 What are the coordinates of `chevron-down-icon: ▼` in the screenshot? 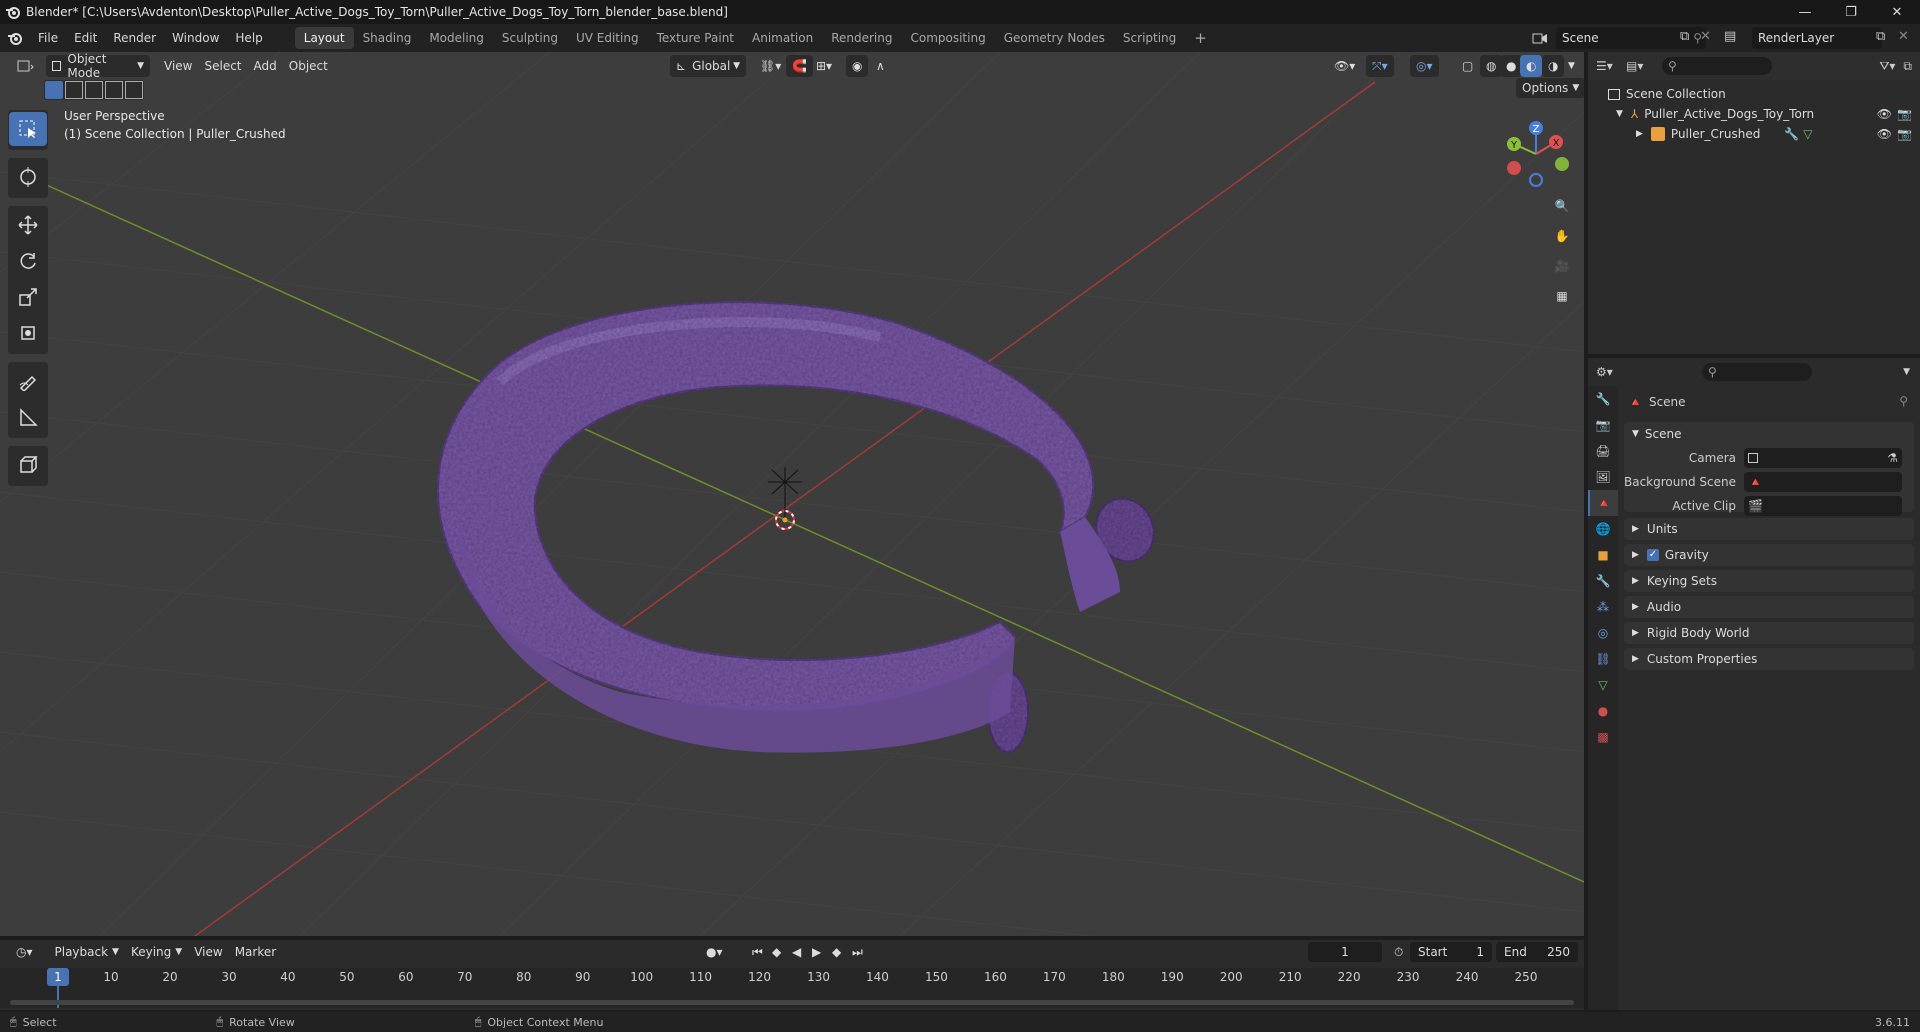 It's located at (1906, 372).